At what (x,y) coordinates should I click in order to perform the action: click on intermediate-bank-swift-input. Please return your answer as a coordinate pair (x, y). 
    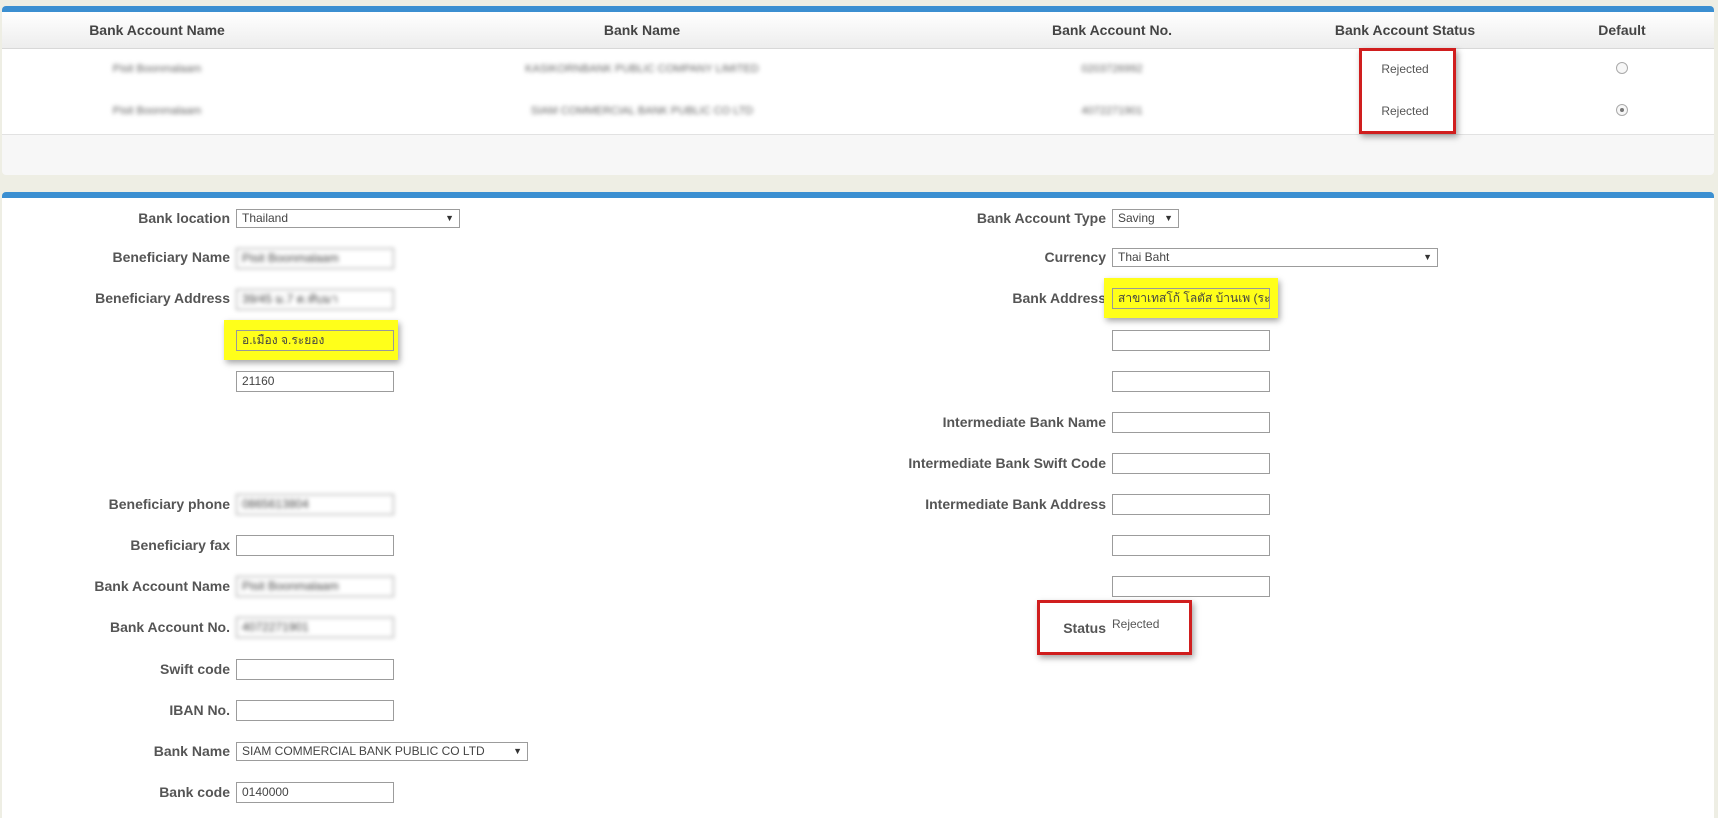
    Looking at the image, I should click on (1191, 463).